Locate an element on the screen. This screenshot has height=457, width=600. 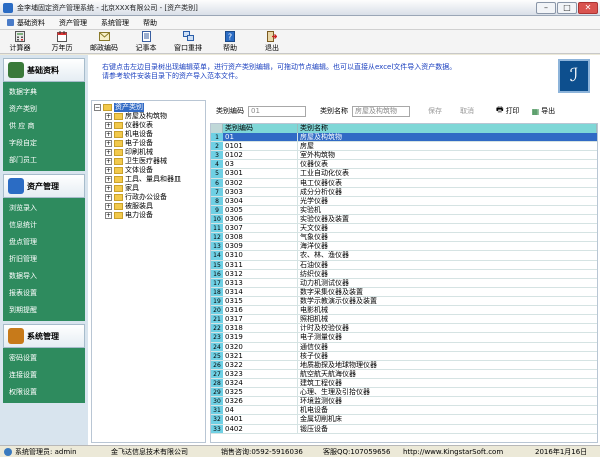
cell-code: 0320 is located at coordinates (260, 346).